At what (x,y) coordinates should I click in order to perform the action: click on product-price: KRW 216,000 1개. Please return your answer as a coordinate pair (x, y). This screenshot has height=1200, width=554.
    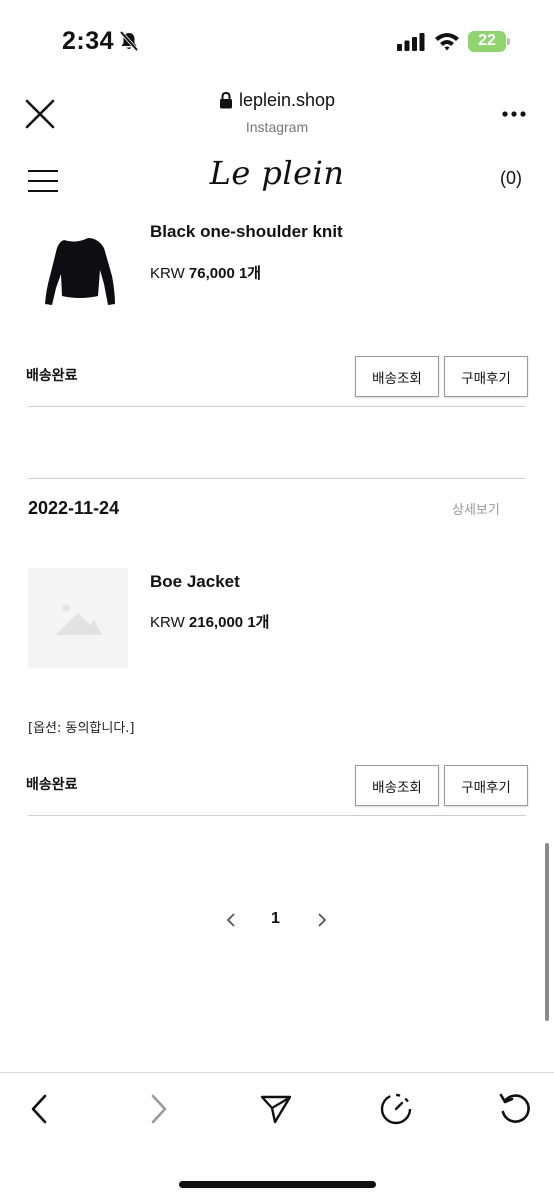
    Looking at the image, I should click on (210, 622).